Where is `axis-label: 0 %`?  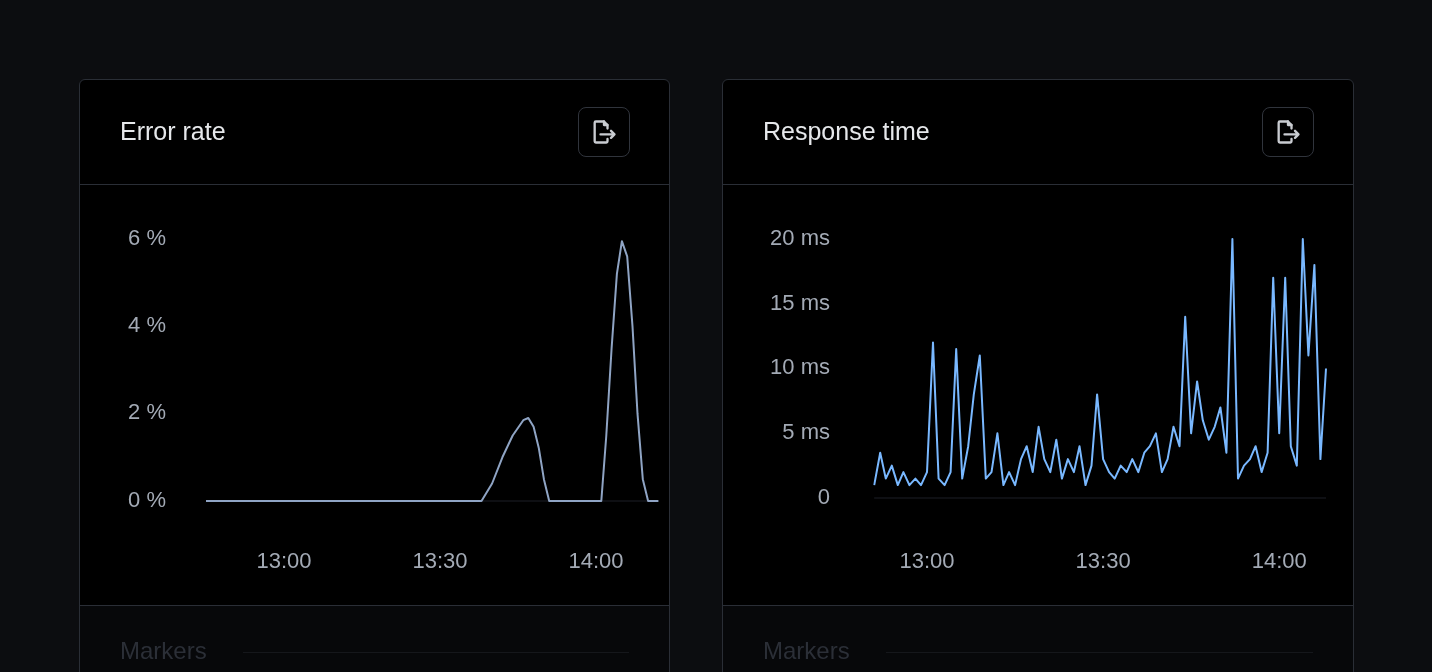 axis-label: 0 % is located at coordinates (147, 499).